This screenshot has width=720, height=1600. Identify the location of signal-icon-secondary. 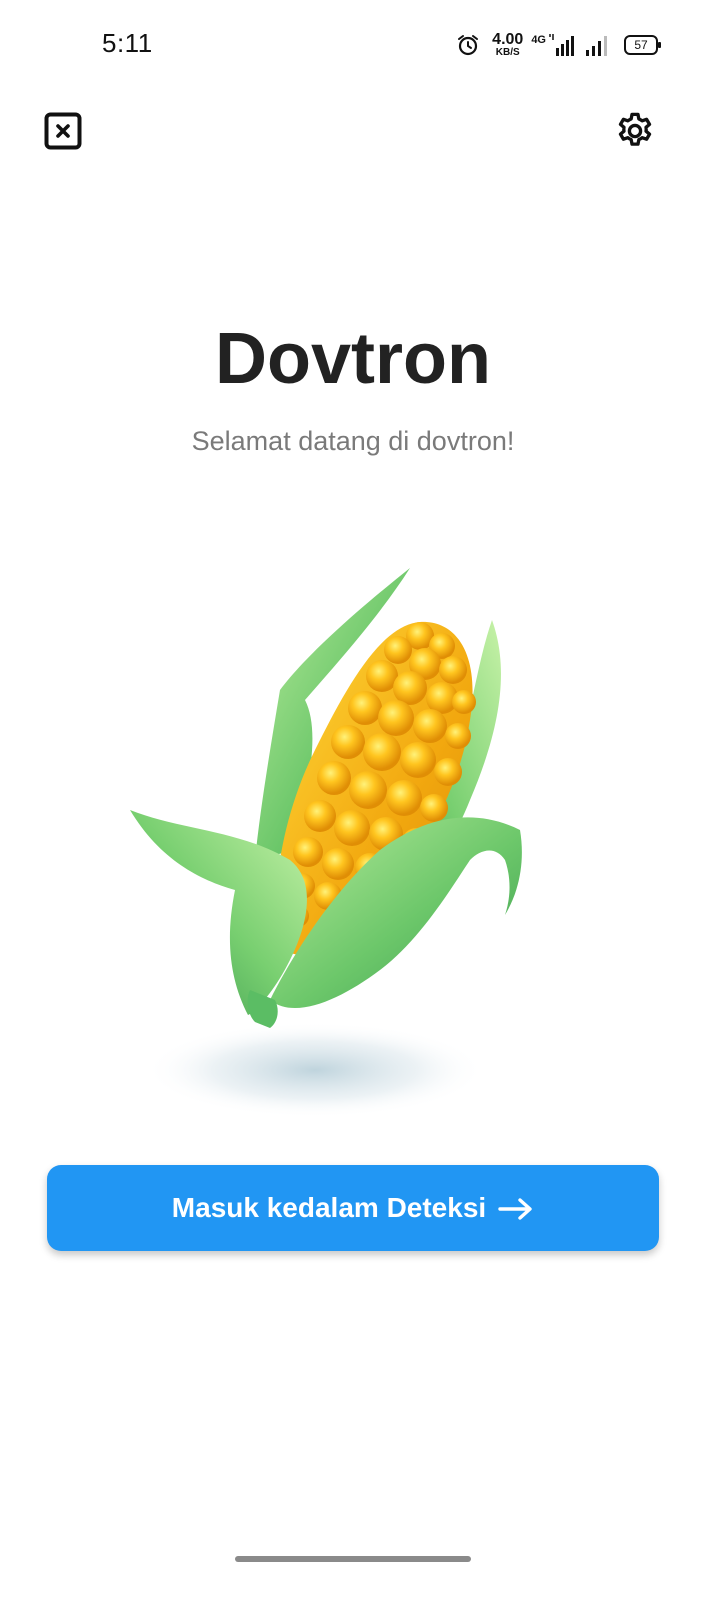
(597, 45).